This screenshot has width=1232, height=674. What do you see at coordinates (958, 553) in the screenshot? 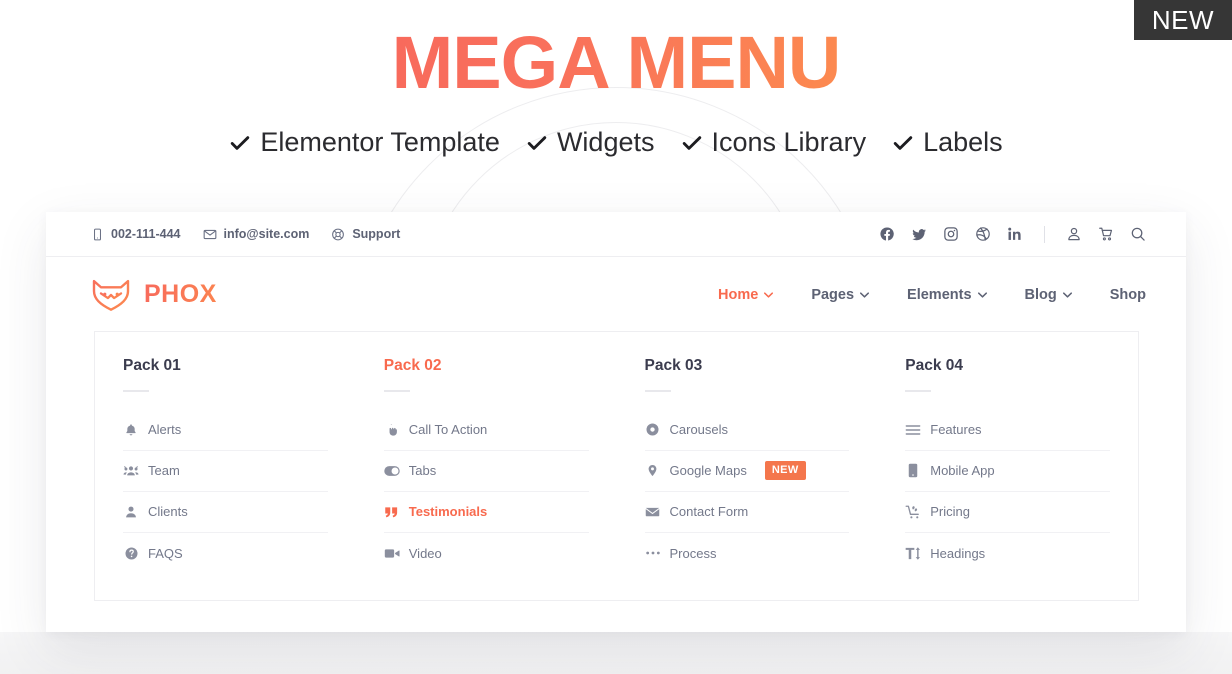
I see `mega-menu-item-label: Headings` at bounding box center [958, 553].